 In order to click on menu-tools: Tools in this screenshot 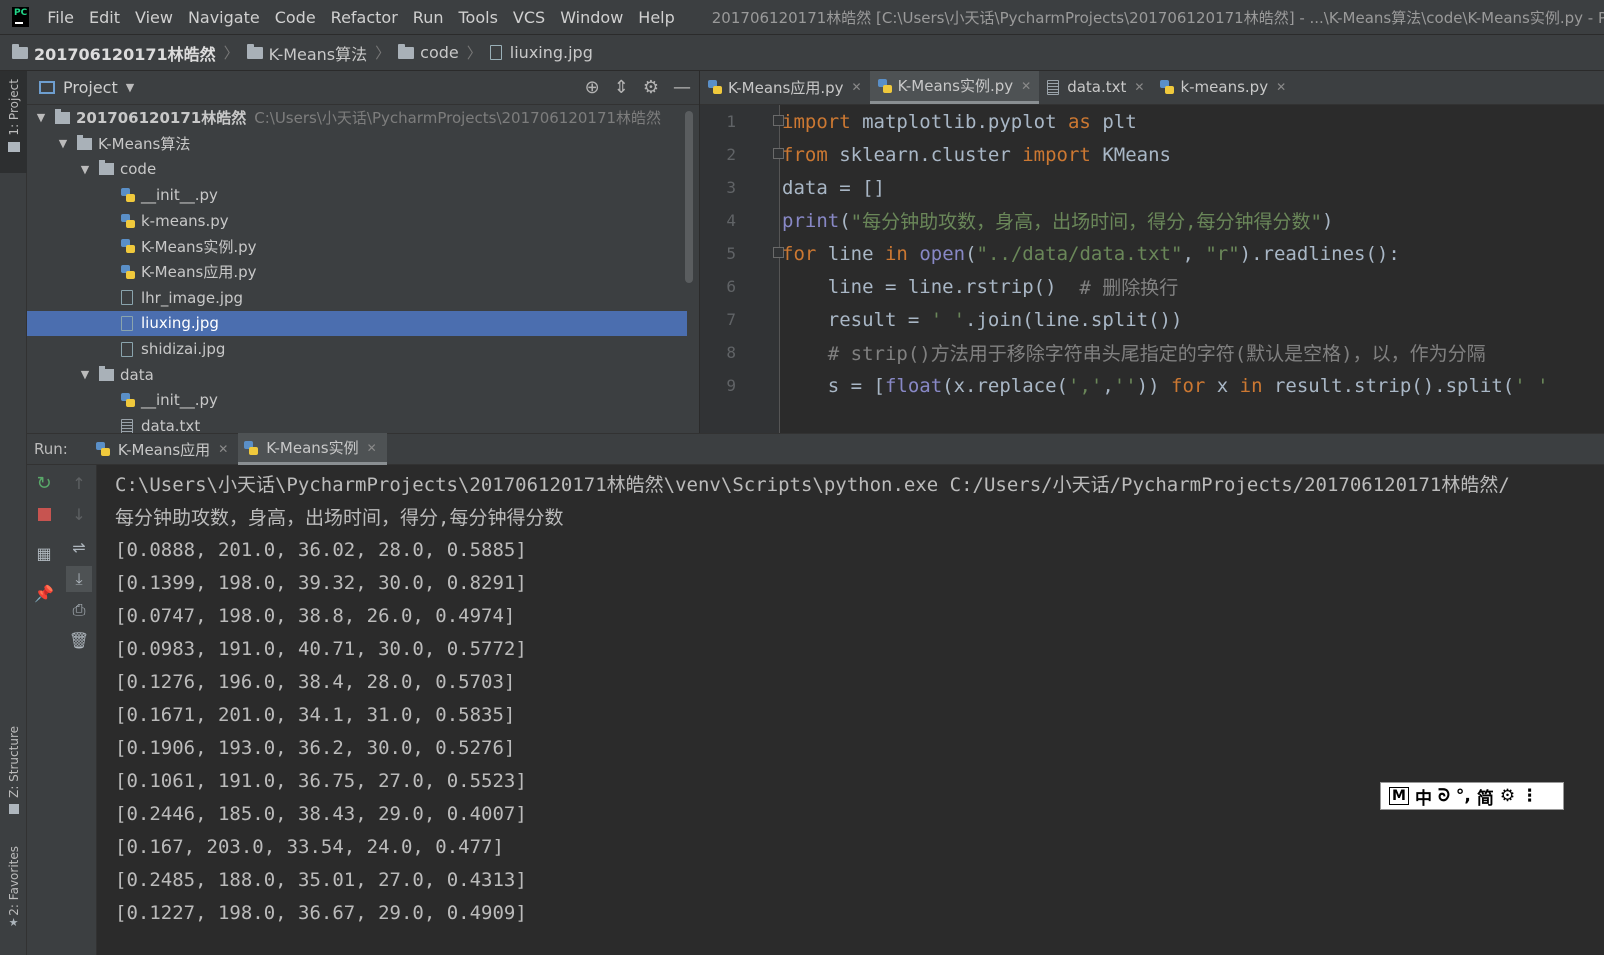, I will do `click(477, 17)`.